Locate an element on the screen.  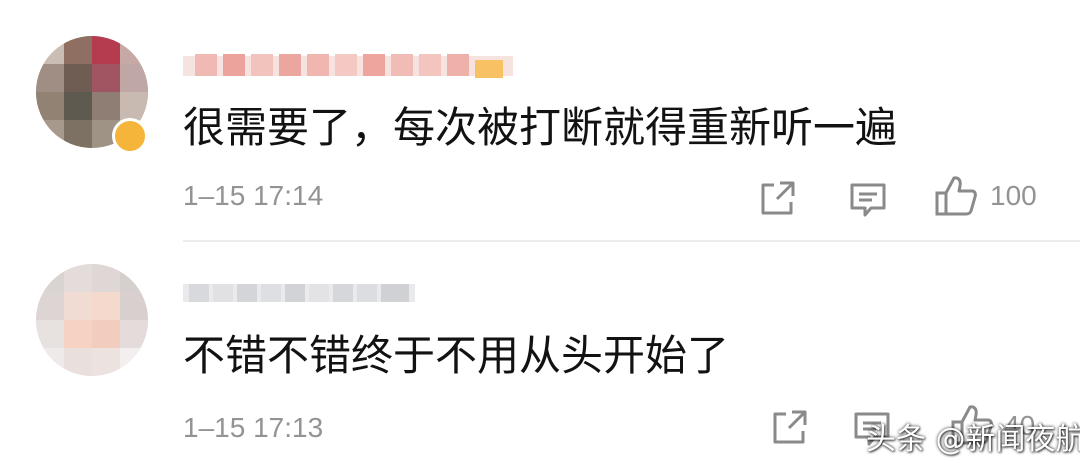
thumbs-up-icon is located at coordinates (956, 196).